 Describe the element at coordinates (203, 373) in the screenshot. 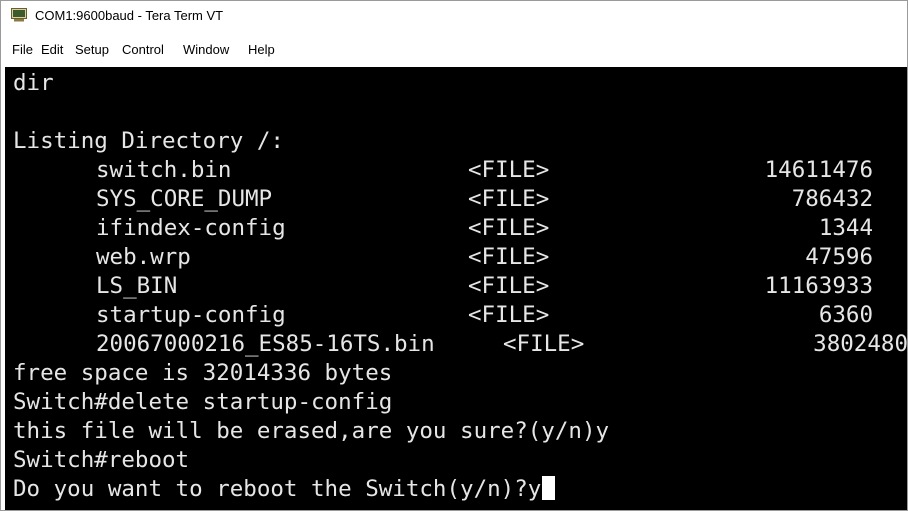

I see `terminal-line-free-space: free space is 32014336 bytes` at that location.